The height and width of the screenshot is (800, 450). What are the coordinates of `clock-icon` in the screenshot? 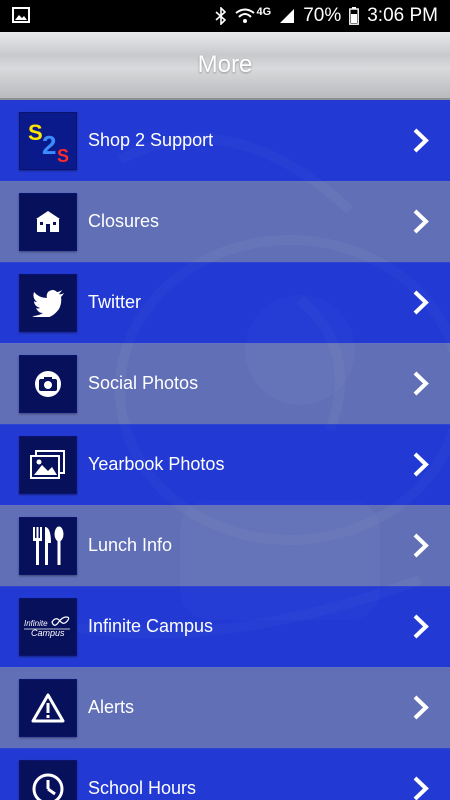 It's located at (48, 780).